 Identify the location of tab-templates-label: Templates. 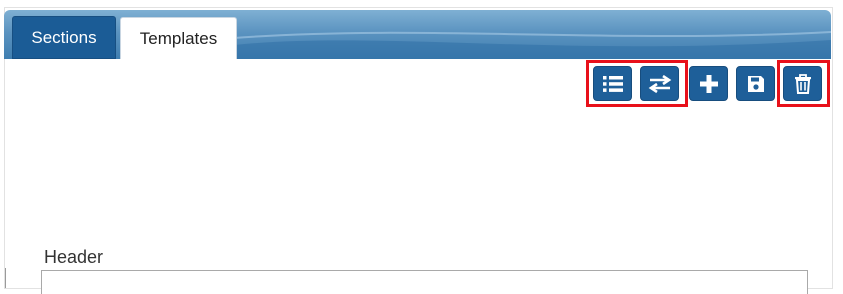
(178, 38).